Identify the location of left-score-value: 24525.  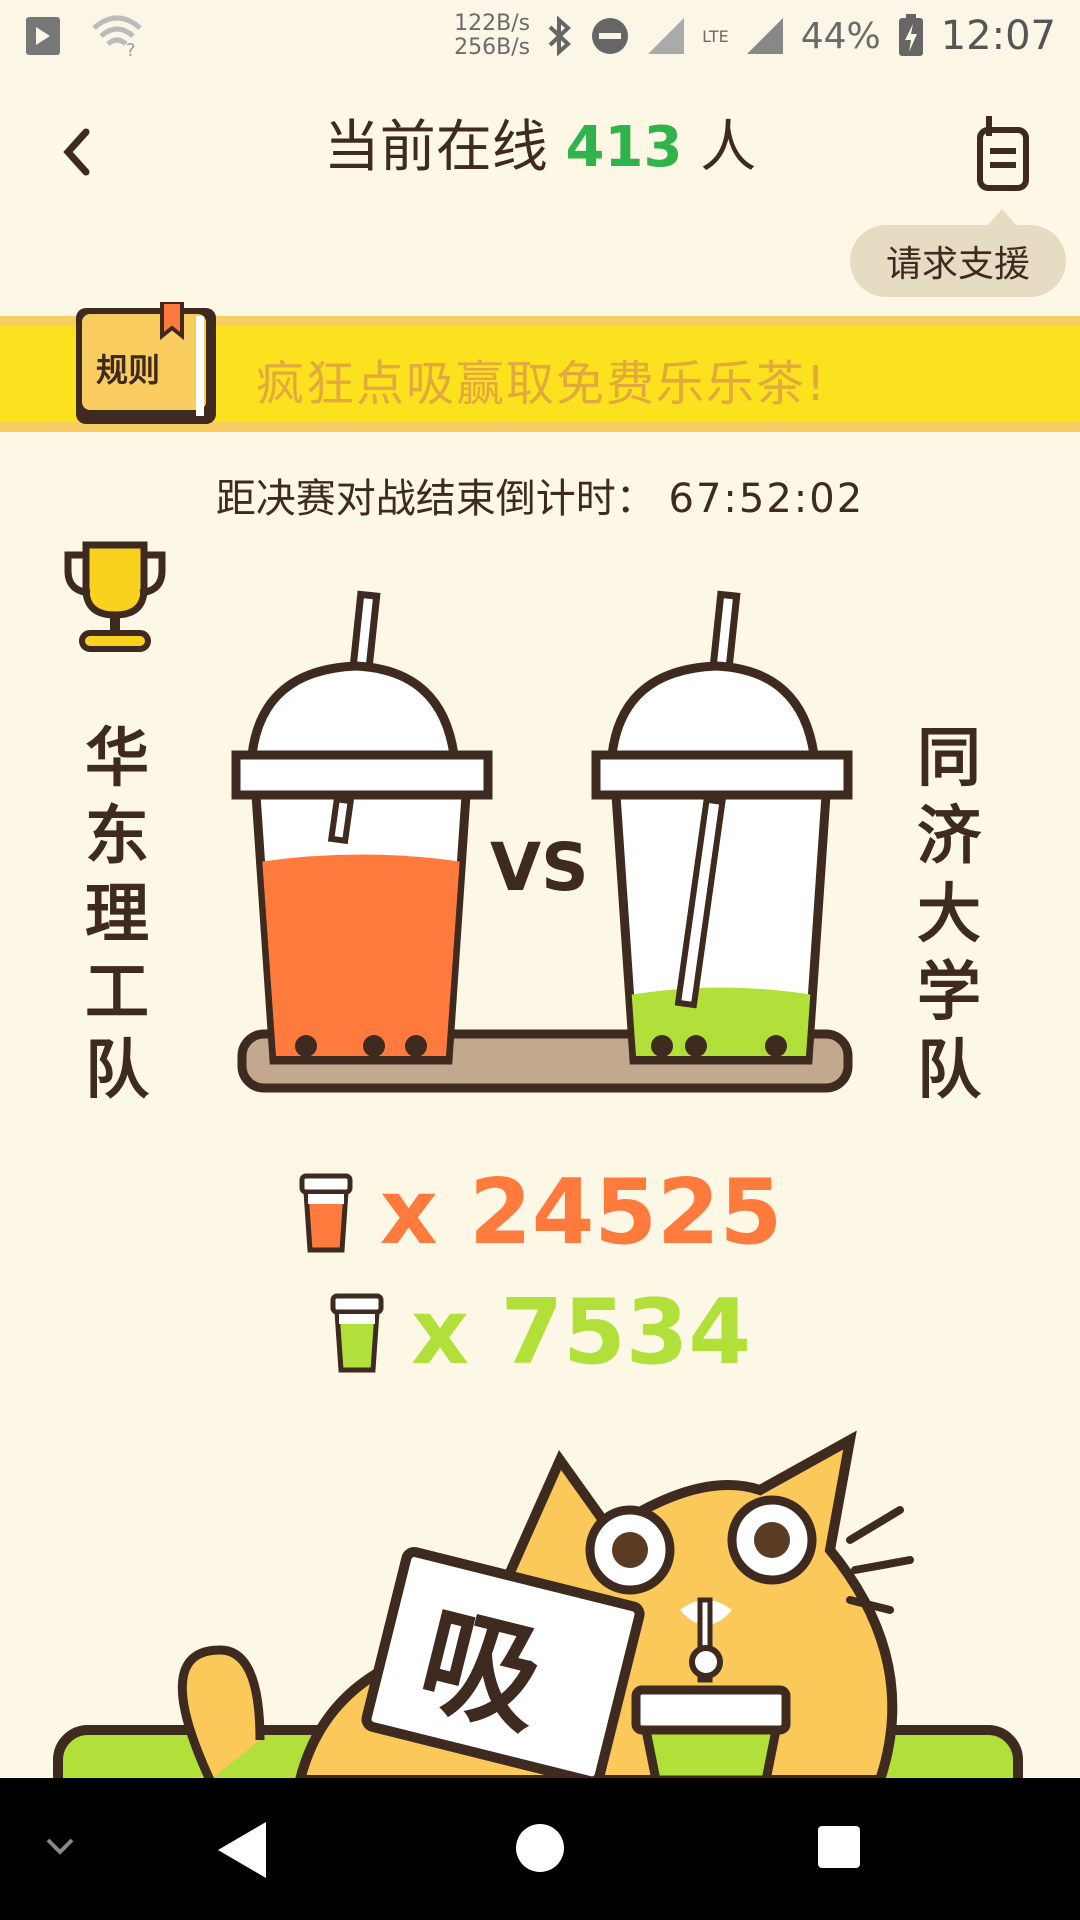
(626, 1212).